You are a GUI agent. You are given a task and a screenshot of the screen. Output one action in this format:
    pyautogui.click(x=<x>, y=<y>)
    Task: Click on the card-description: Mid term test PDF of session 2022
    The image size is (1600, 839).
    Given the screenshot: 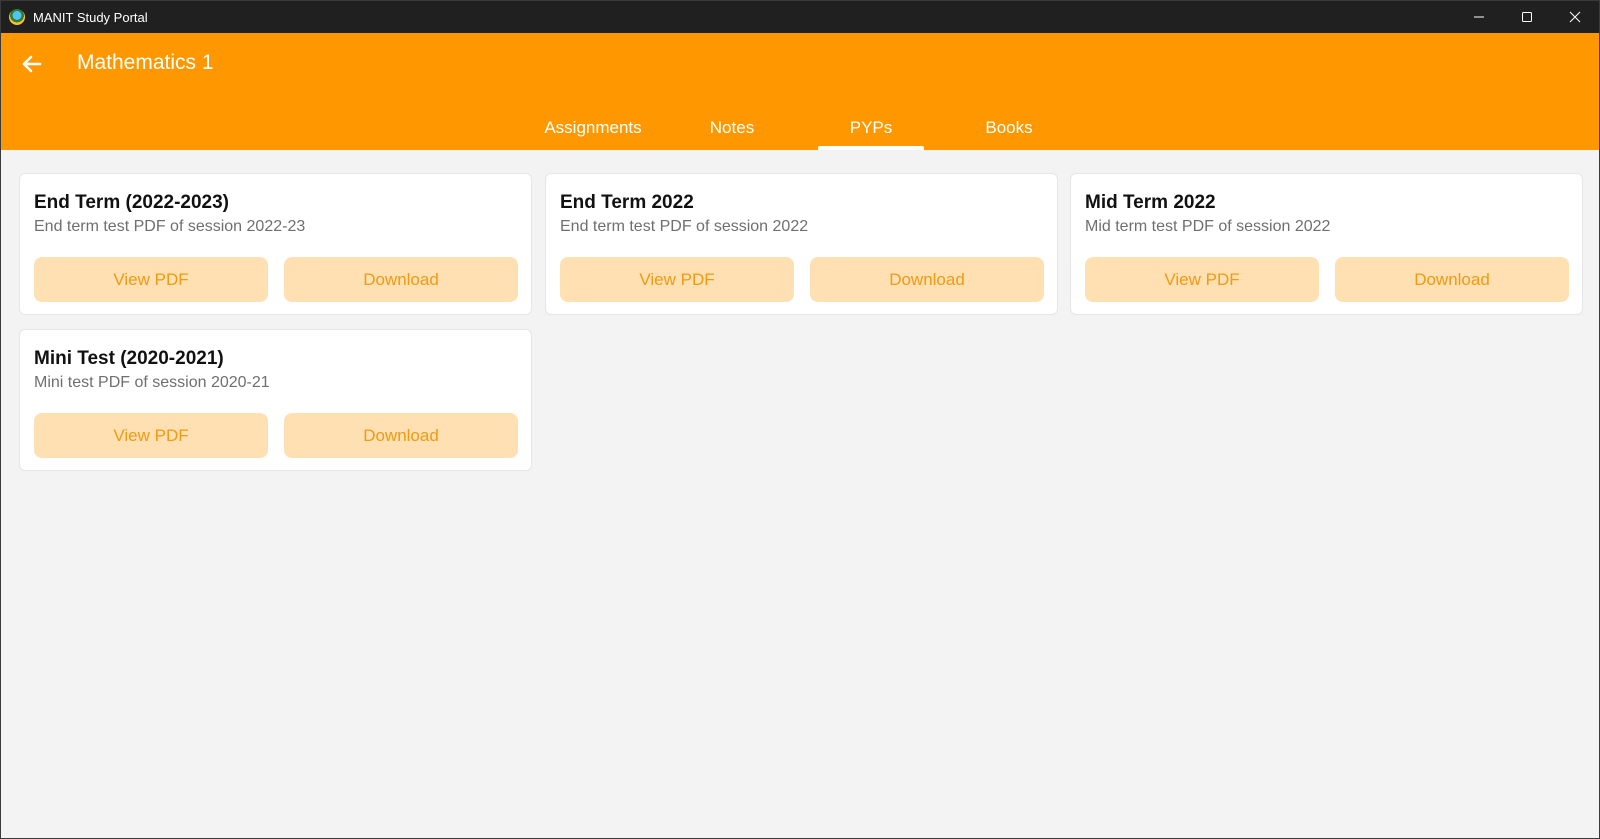 What is the action you would take?
    pyautogui.click(x=1208, y=226)
    